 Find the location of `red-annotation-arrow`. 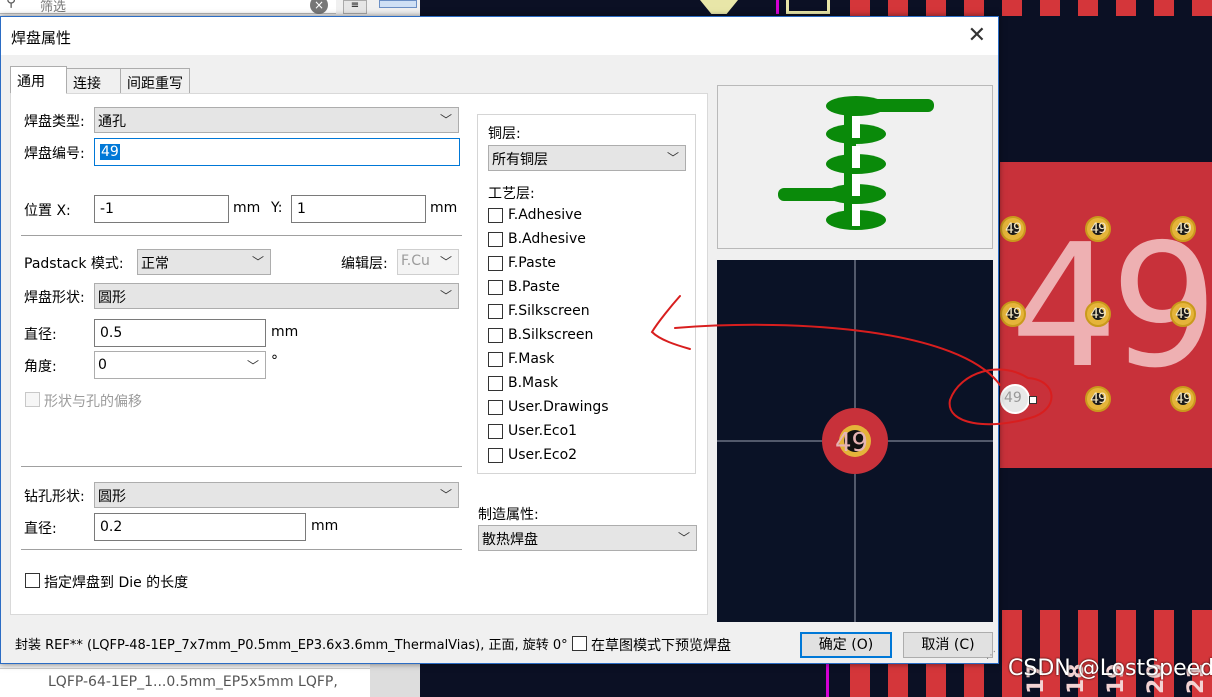

red-annotation-arrow is located at coordinates (851, 360).